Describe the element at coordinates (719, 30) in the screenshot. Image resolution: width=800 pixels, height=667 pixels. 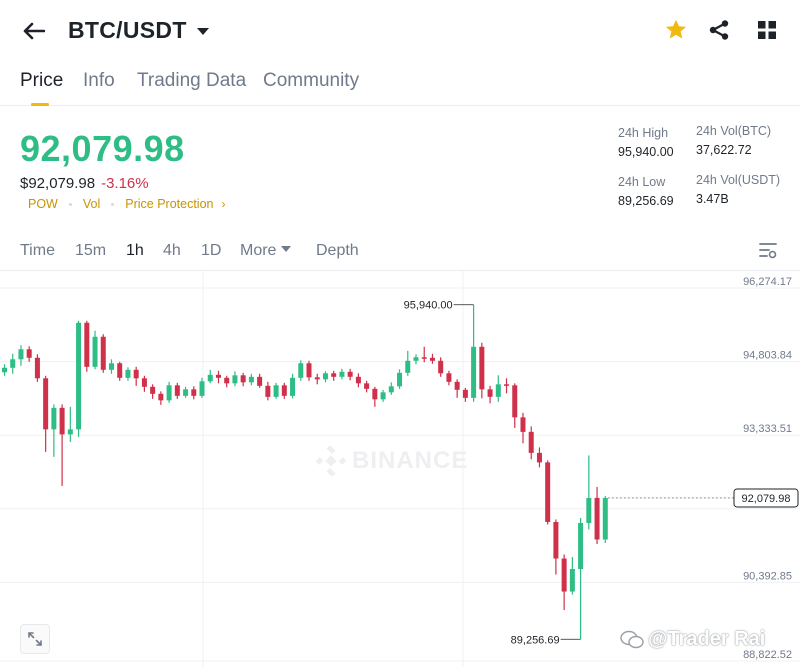
I see `share-button` at that location.